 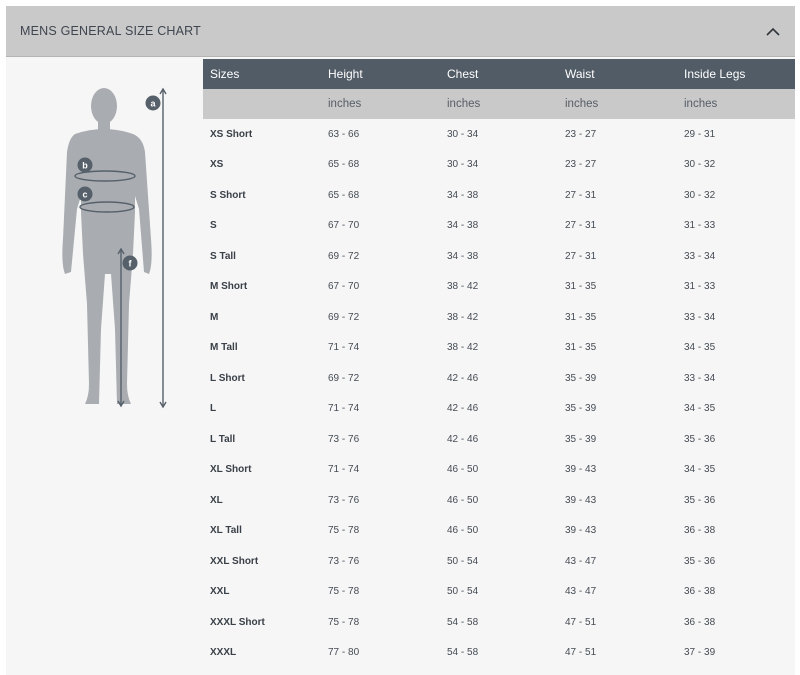 What do you see at coordinates (463, 653) in the screenshot?
I see `cell-chest: 54 - 58` at bounding box center [463, 653].